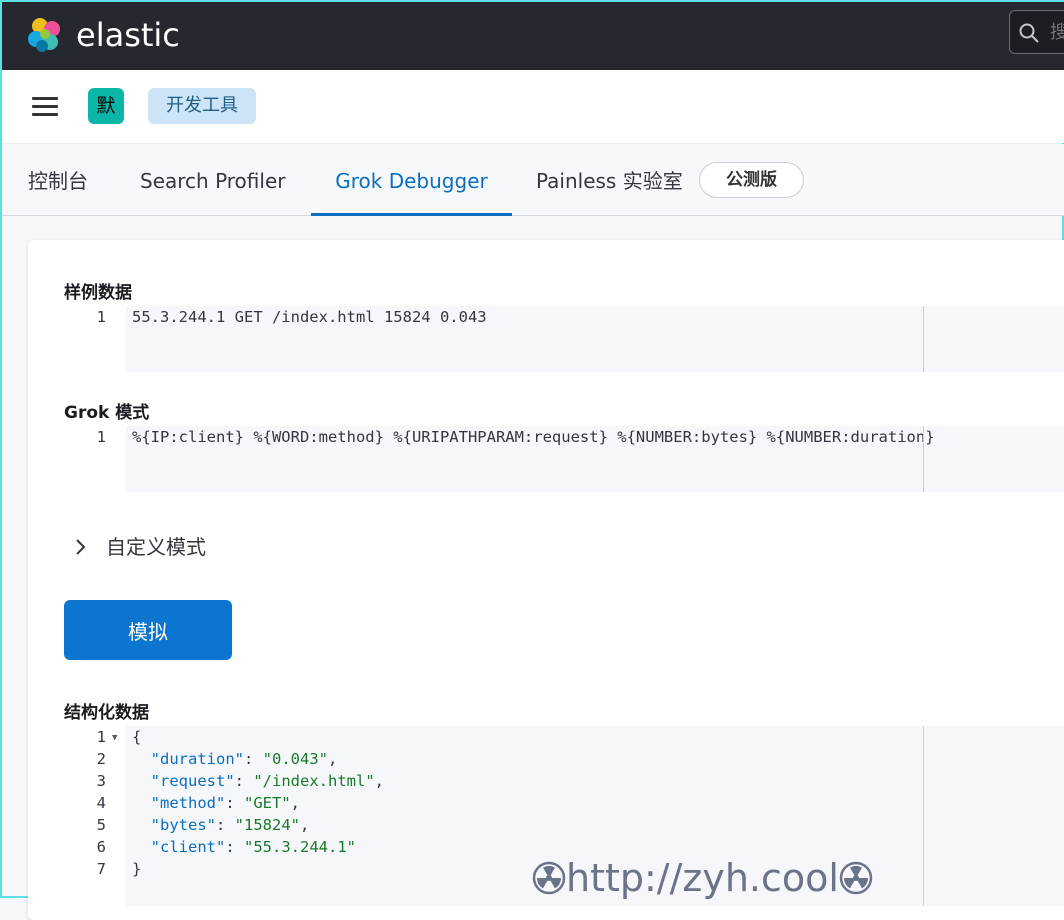 This screenshot has width=1064, height=920. I want to click on watermark-text: http://zyh.cool, so click(702, 878).